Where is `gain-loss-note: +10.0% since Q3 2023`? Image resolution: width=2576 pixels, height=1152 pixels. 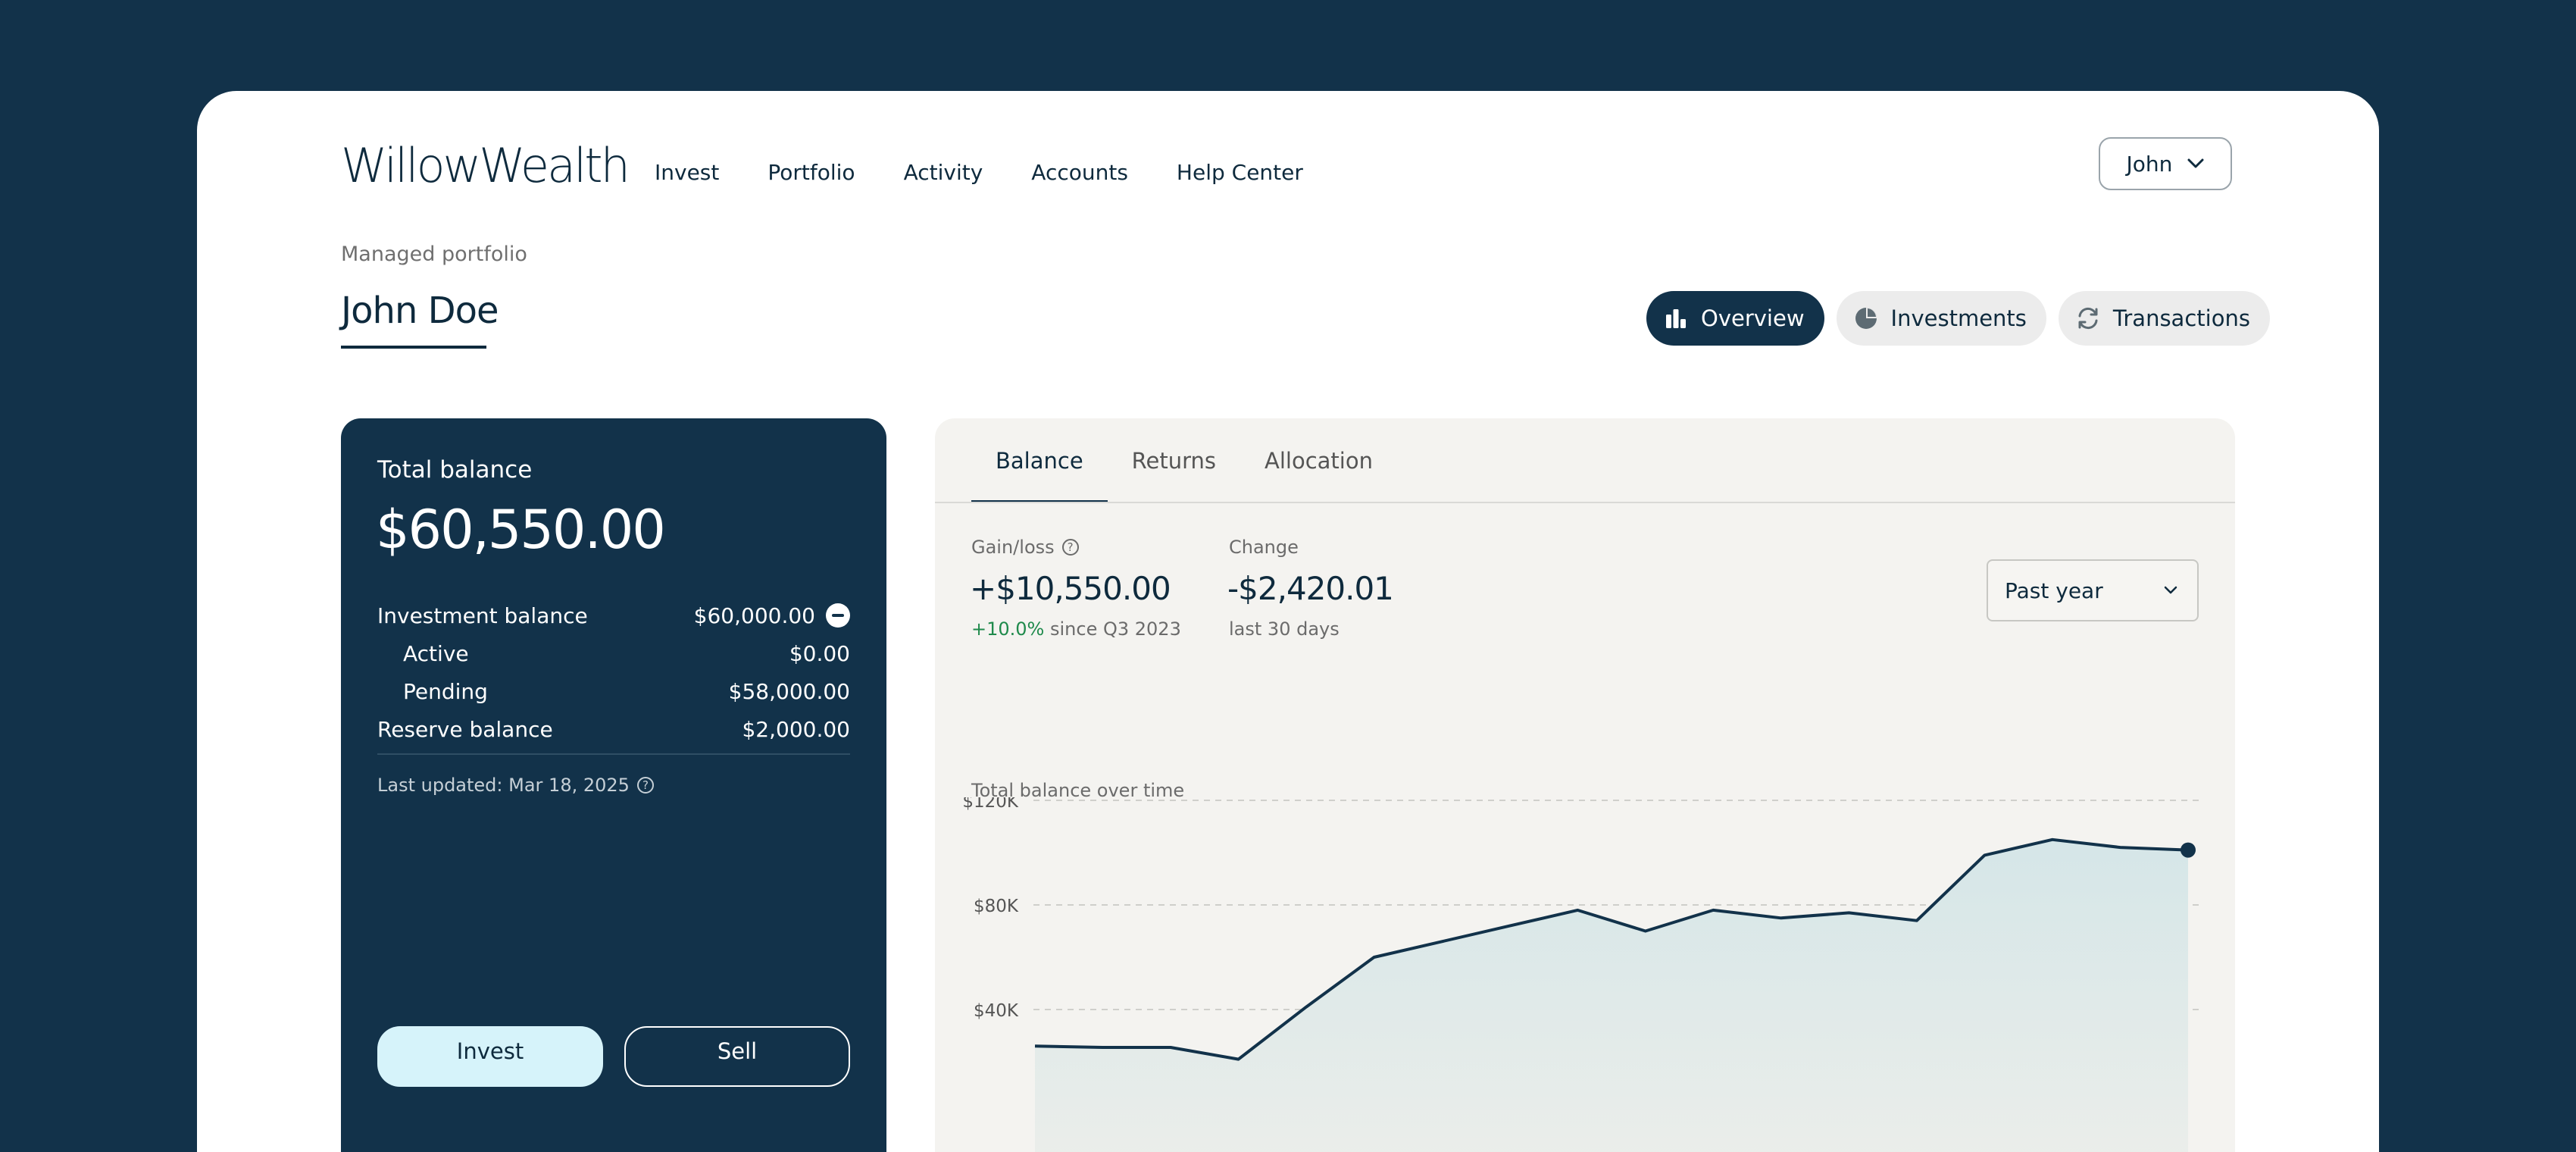
gain-loss-note: +10.0% since Q3 2023 is located at coordinates (1076, 629).